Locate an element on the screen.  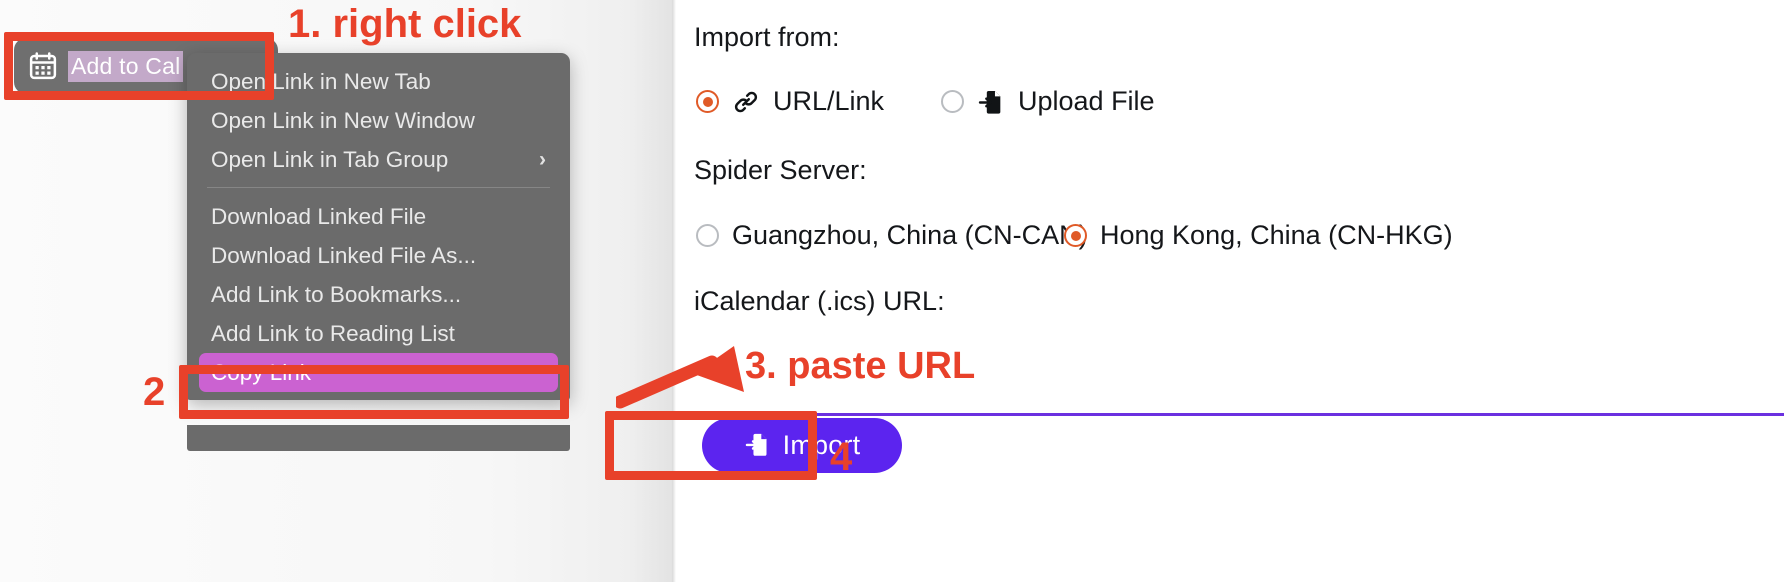
menu-item-open-link-new-window: Open Link in New Window is located at coordinates (378, 120).